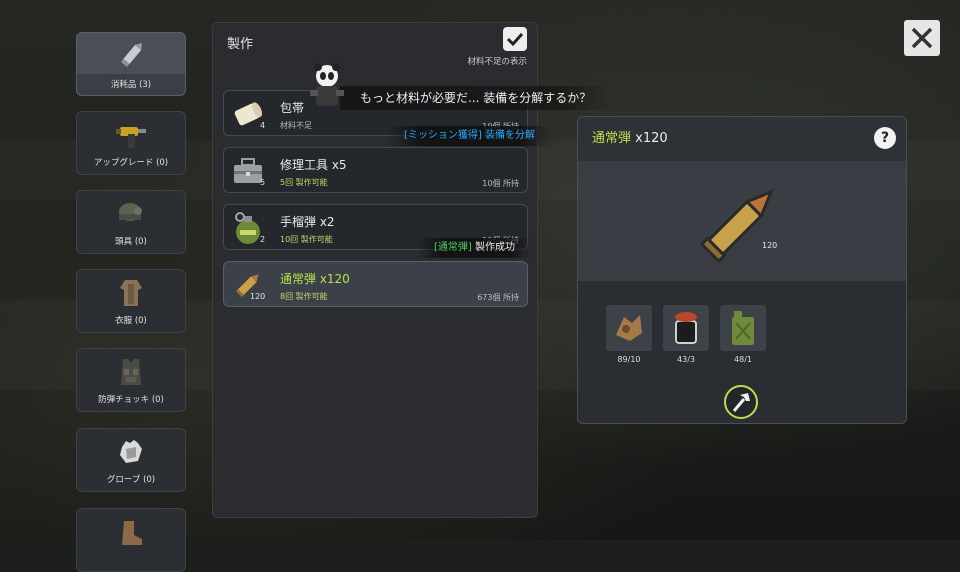  Describe the element at coordinates (131, 293) in the screenshot. I see `clothing-icon` at that location.